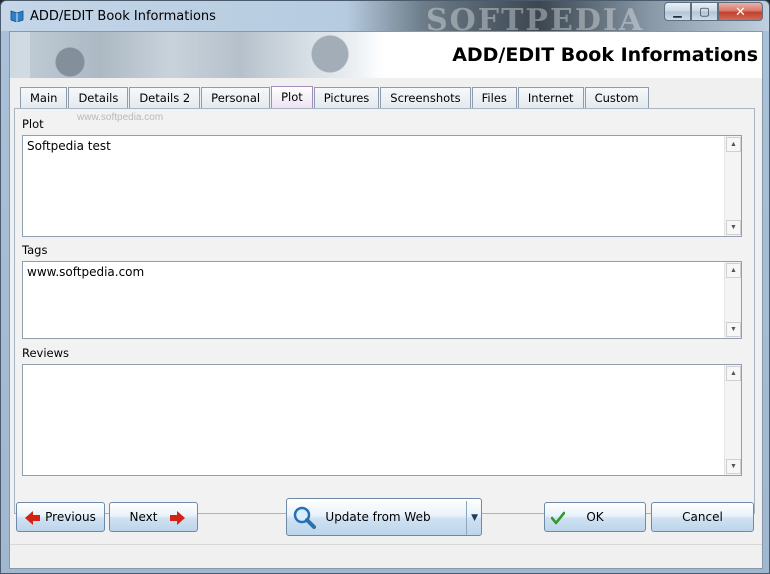 This screenshot has height=574, width=770. What do you see at coordinates (46, 353) in the screenshot?
I see `reviews-label: Reviews` at bounding box center [46, 353].